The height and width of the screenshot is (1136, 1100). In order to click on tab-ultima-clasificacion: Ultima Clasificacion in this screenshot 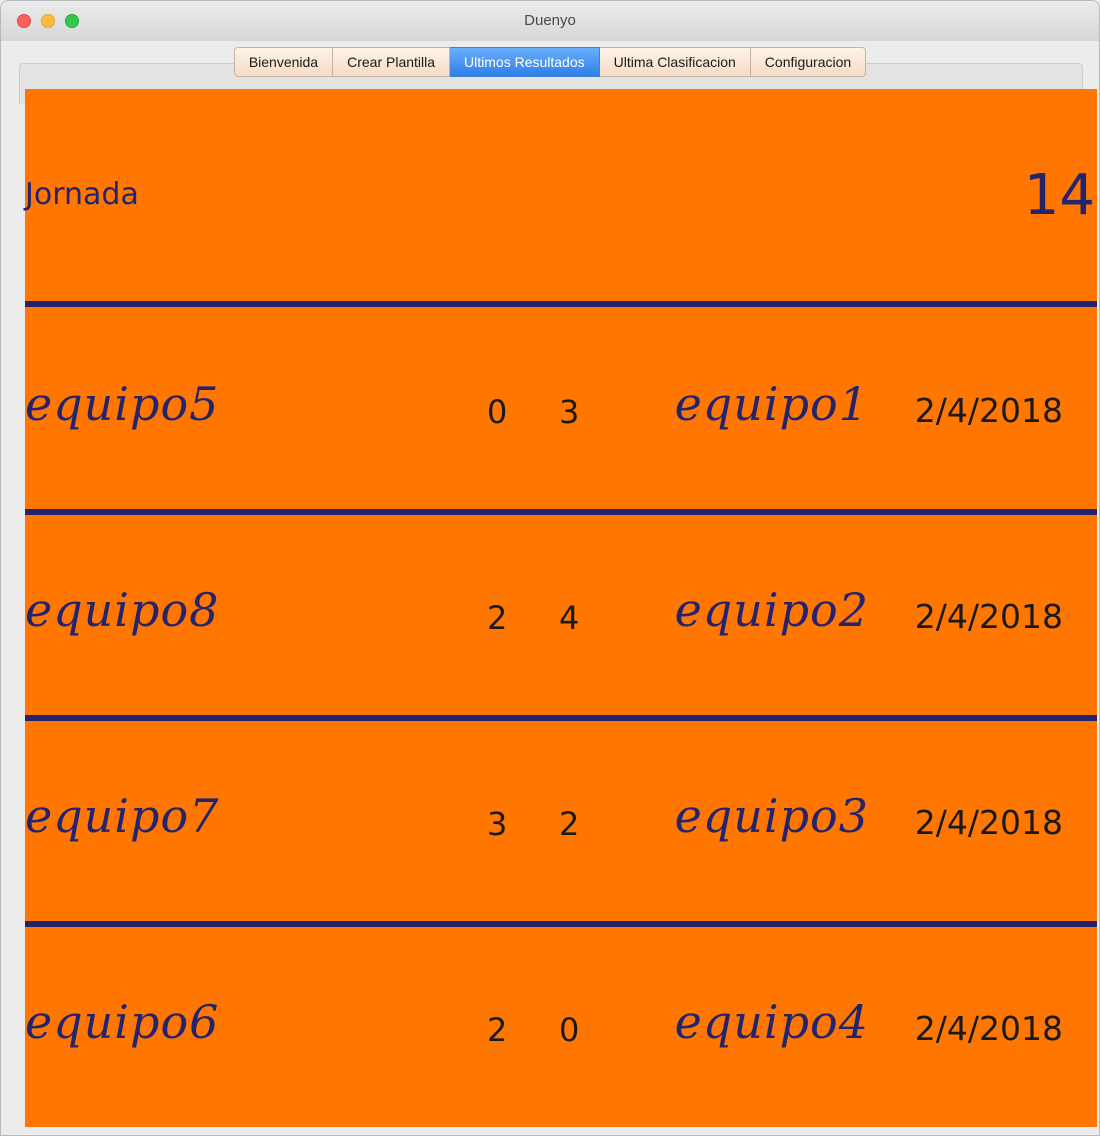, I will do `click(675, 62)`.